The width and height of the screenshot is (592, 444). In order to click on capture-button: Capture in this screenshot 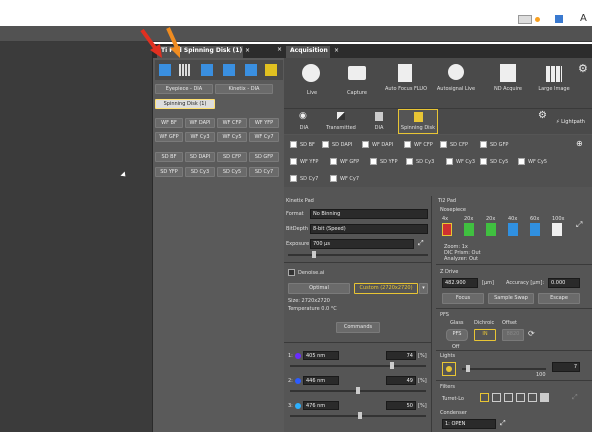, I will do `click(357, 83)`.